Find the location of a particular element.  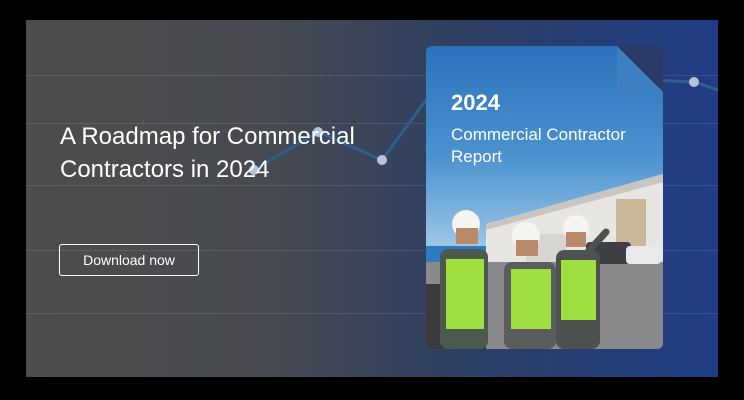

report-title: Commercial Contractor Report is located at coordinates (538, 145).